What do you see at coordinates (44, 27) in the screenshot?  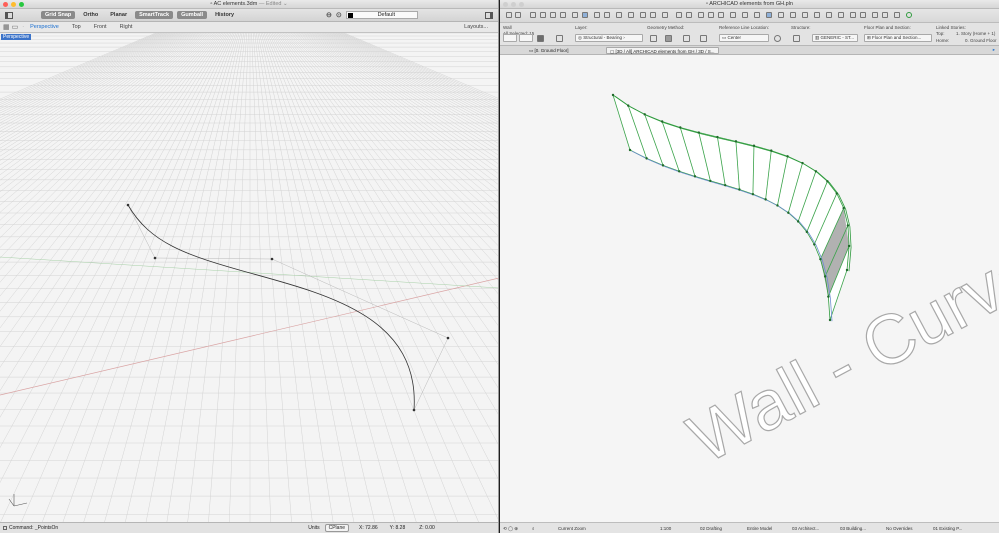 I see `tab-perspective: Perspective` at bounding box center [44, 27].